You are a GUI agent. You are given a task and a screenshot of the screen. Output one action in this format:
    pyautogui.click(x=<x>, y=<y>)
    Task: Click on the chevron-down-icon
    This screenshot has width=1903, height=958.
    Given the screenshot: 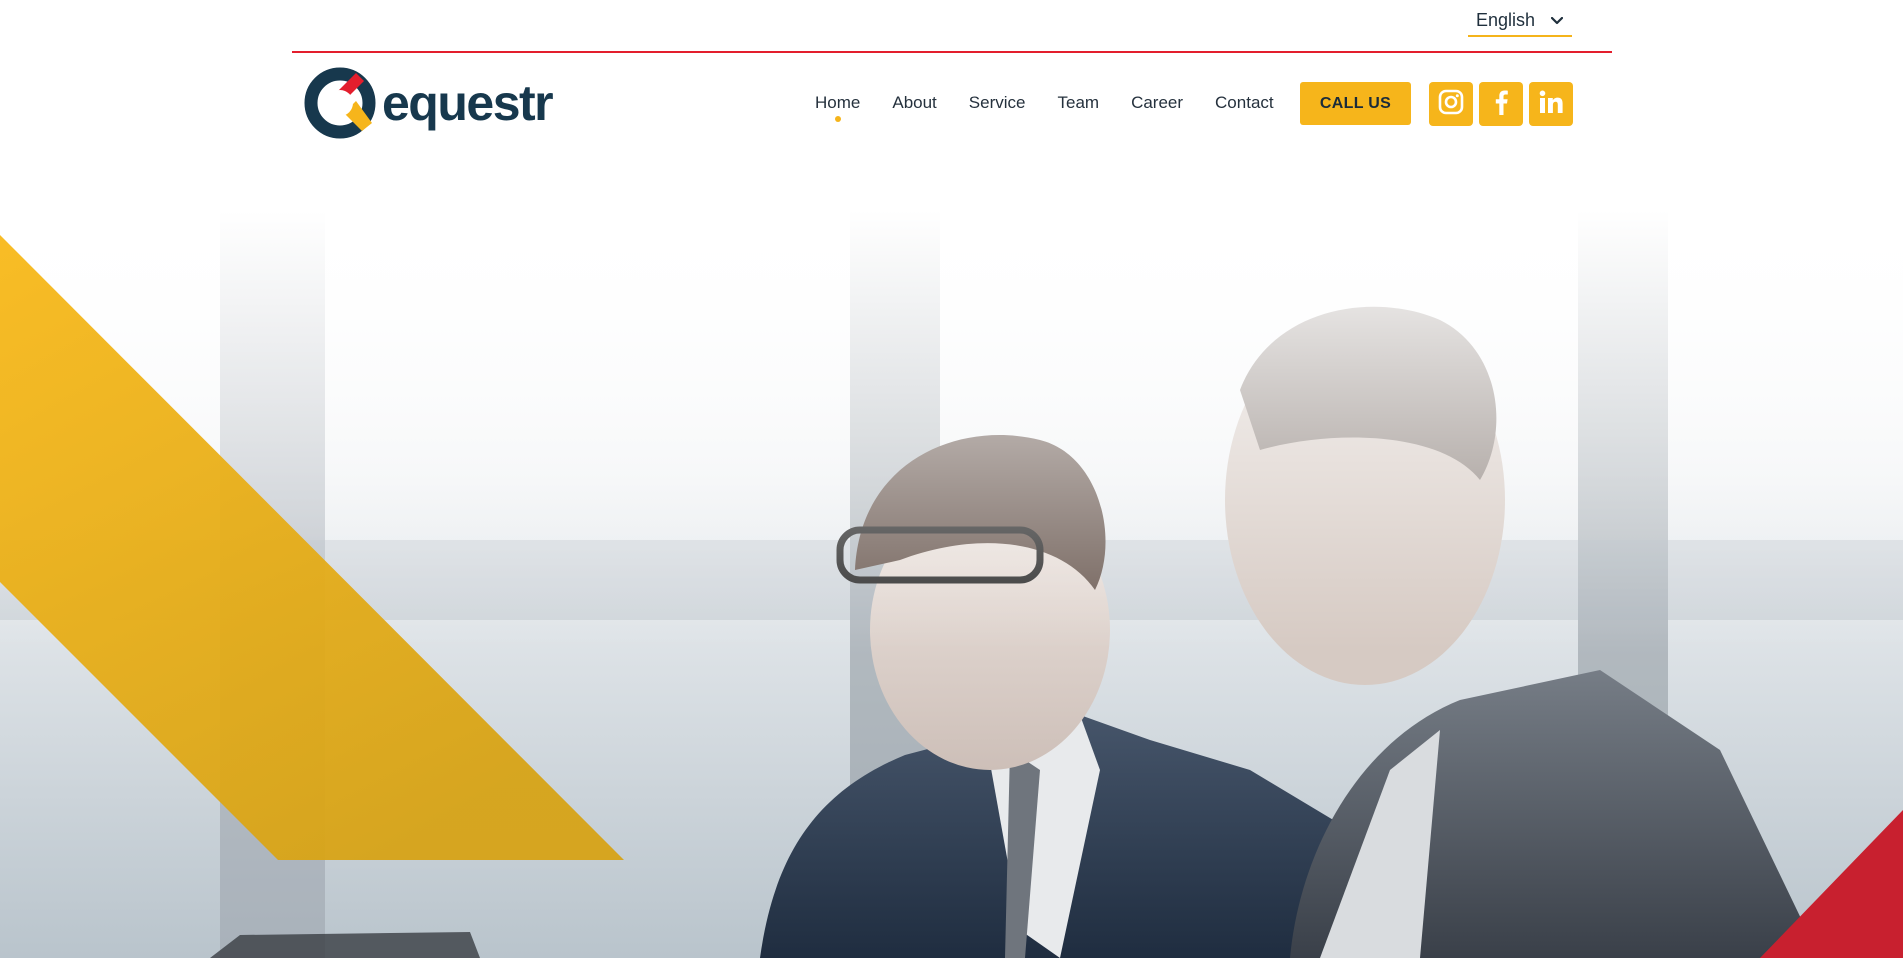 What is the action you would take?
    pyautogui.click(x=1557, y=21)
    